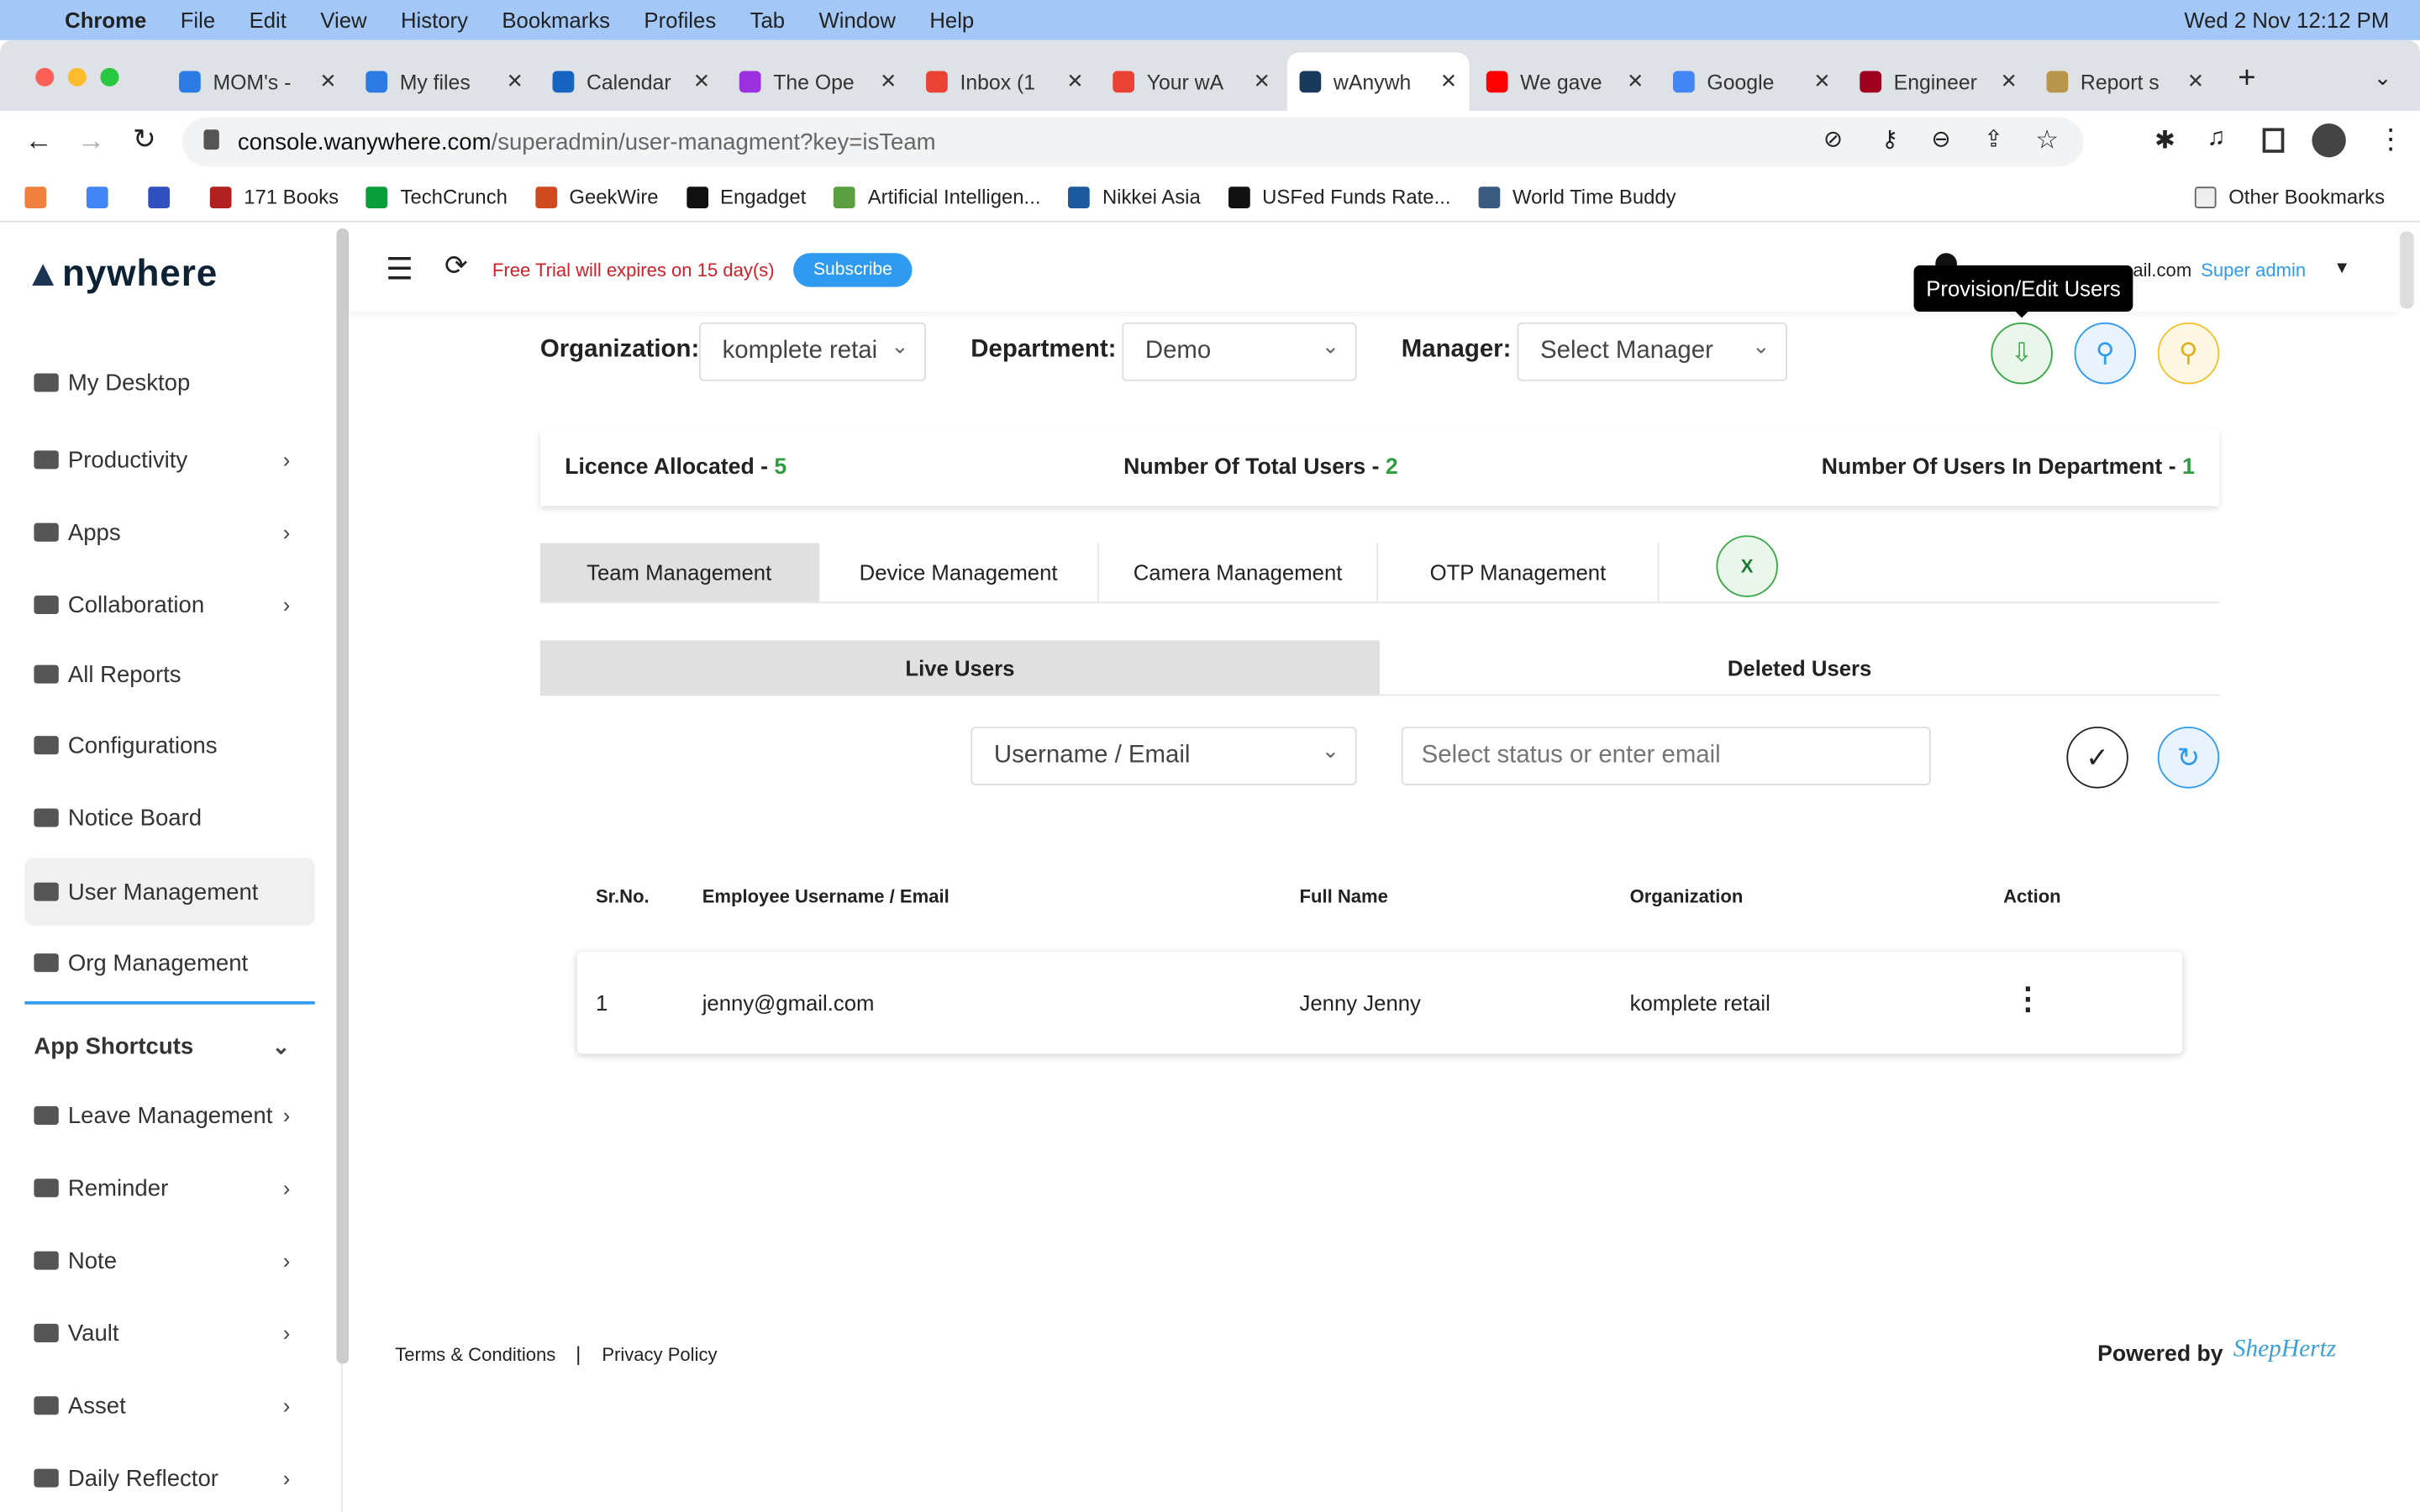 This screenshot has width=2420, height=1512. What do you see at coordinates (952, 20) in the screenshot?
I see `menu-help: Help` at bounding box center [952, 20].